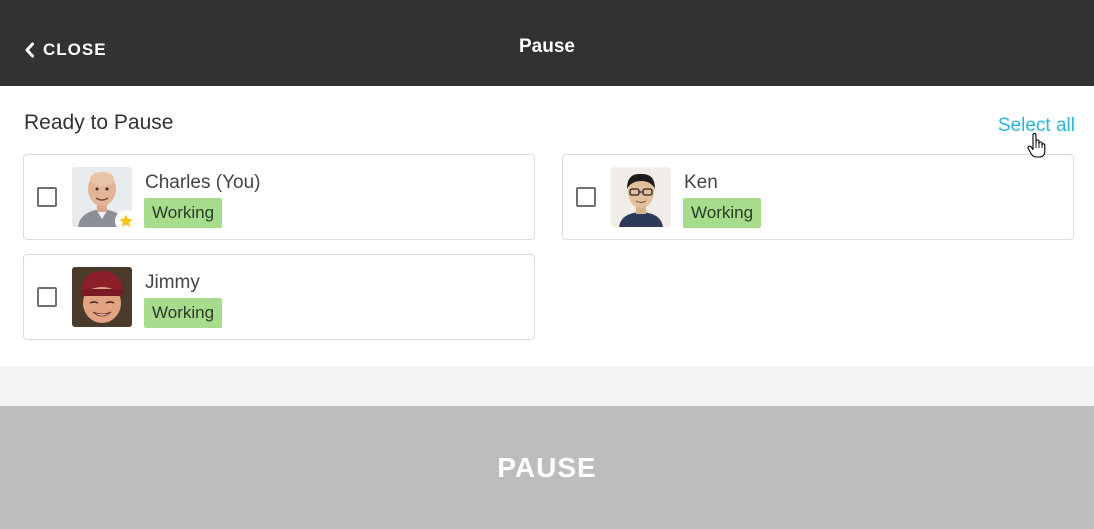 The height and width of the screenshot is (529, 1094). What do you see at coordinates (818, 197) in the screenshot?
I see `member-card-ken: Ken Working` at bounding box center [818, 197].